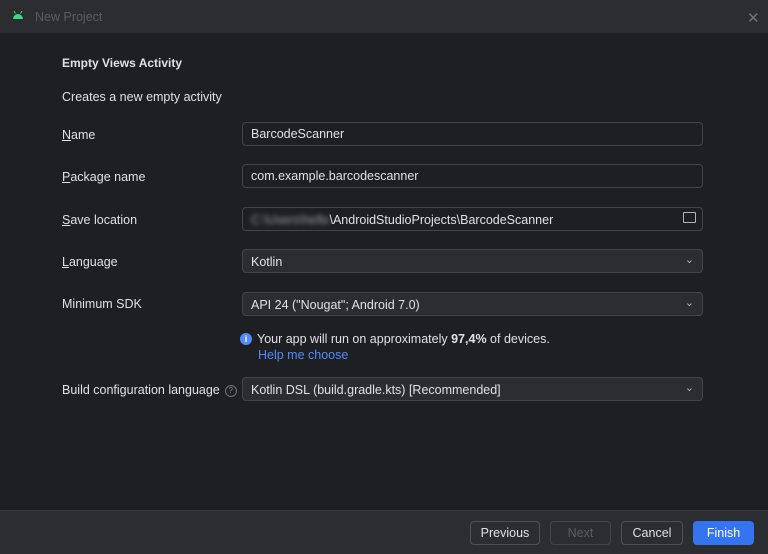  What do you see at coordinates (580, 533) in the screenshot?
I see `next-button: Next` at bounding box center [580, 533].